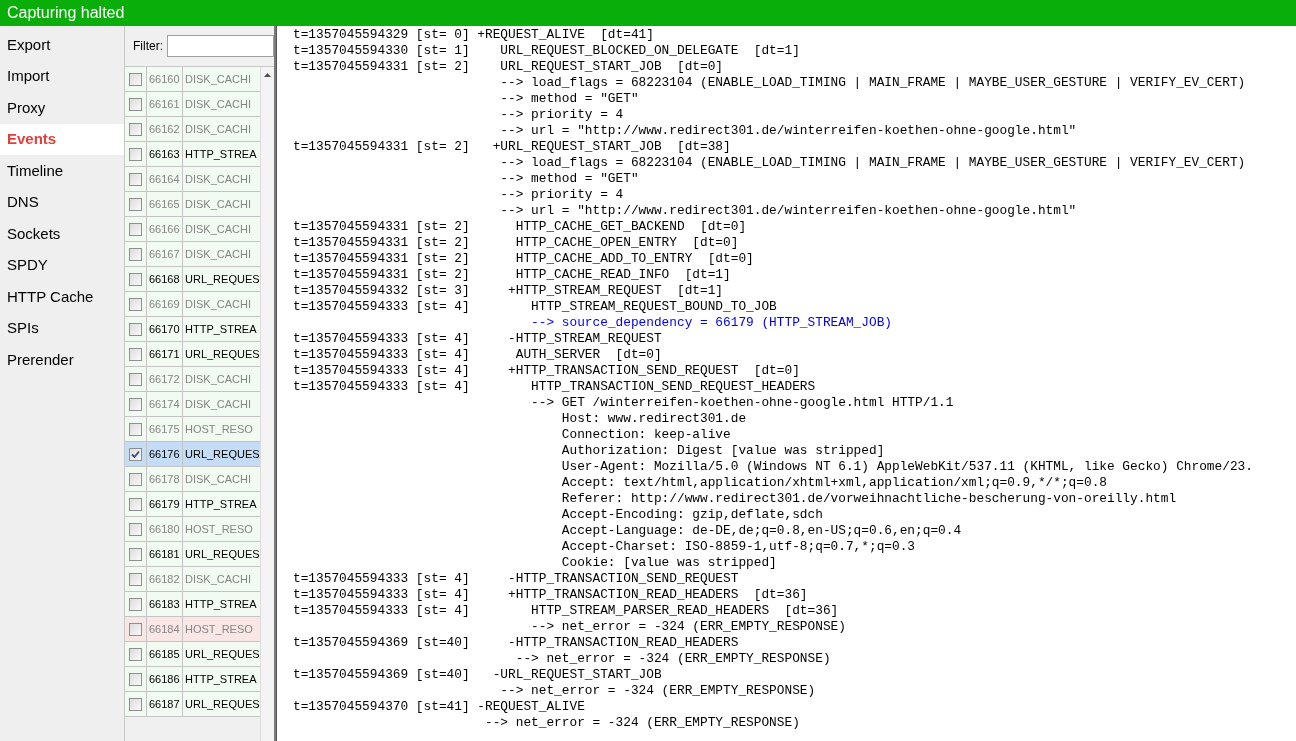 The width and height of the screenshot is (1296, 741). Describe the element at coordinates (192, 404) in the screenshot. I see `event-row: 66174 DISK_CACHI` at that location.